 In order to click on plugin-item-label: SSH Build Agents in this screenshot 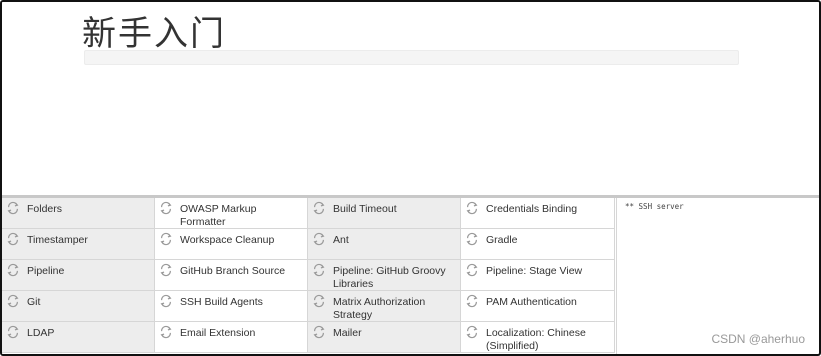, I will do `click(221, 302)`.